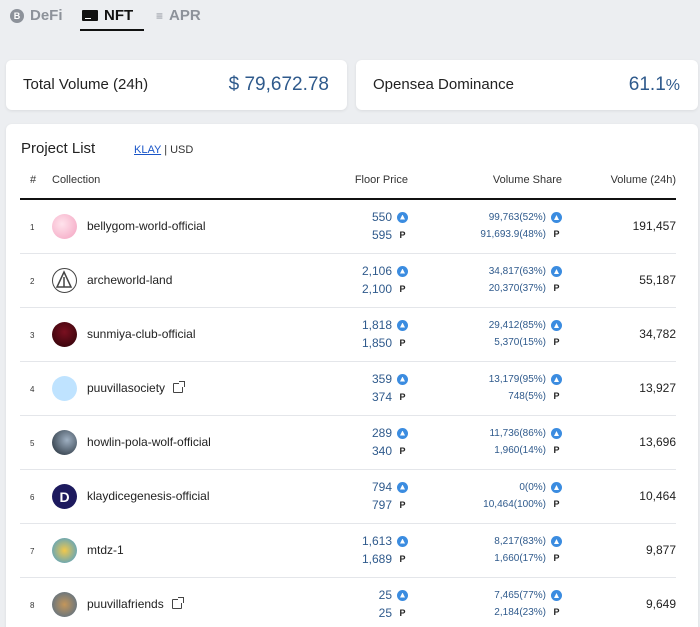 This screenshot has height=627, width=700. What do you see at coordinates (176, 85) in the screenshot?
I see `total-volume-card: Total Volume (24h) $ 79,672.78` at bounding box center [176, 85].